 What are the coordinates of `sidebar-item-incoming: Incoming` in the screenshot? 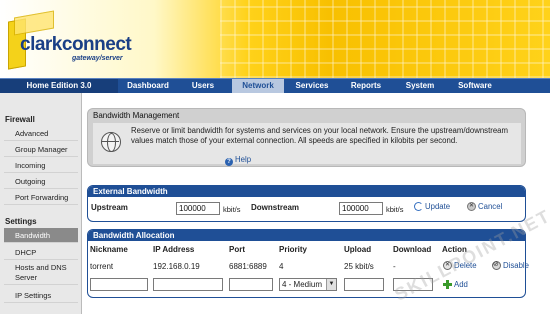 It's located at (41, 165).